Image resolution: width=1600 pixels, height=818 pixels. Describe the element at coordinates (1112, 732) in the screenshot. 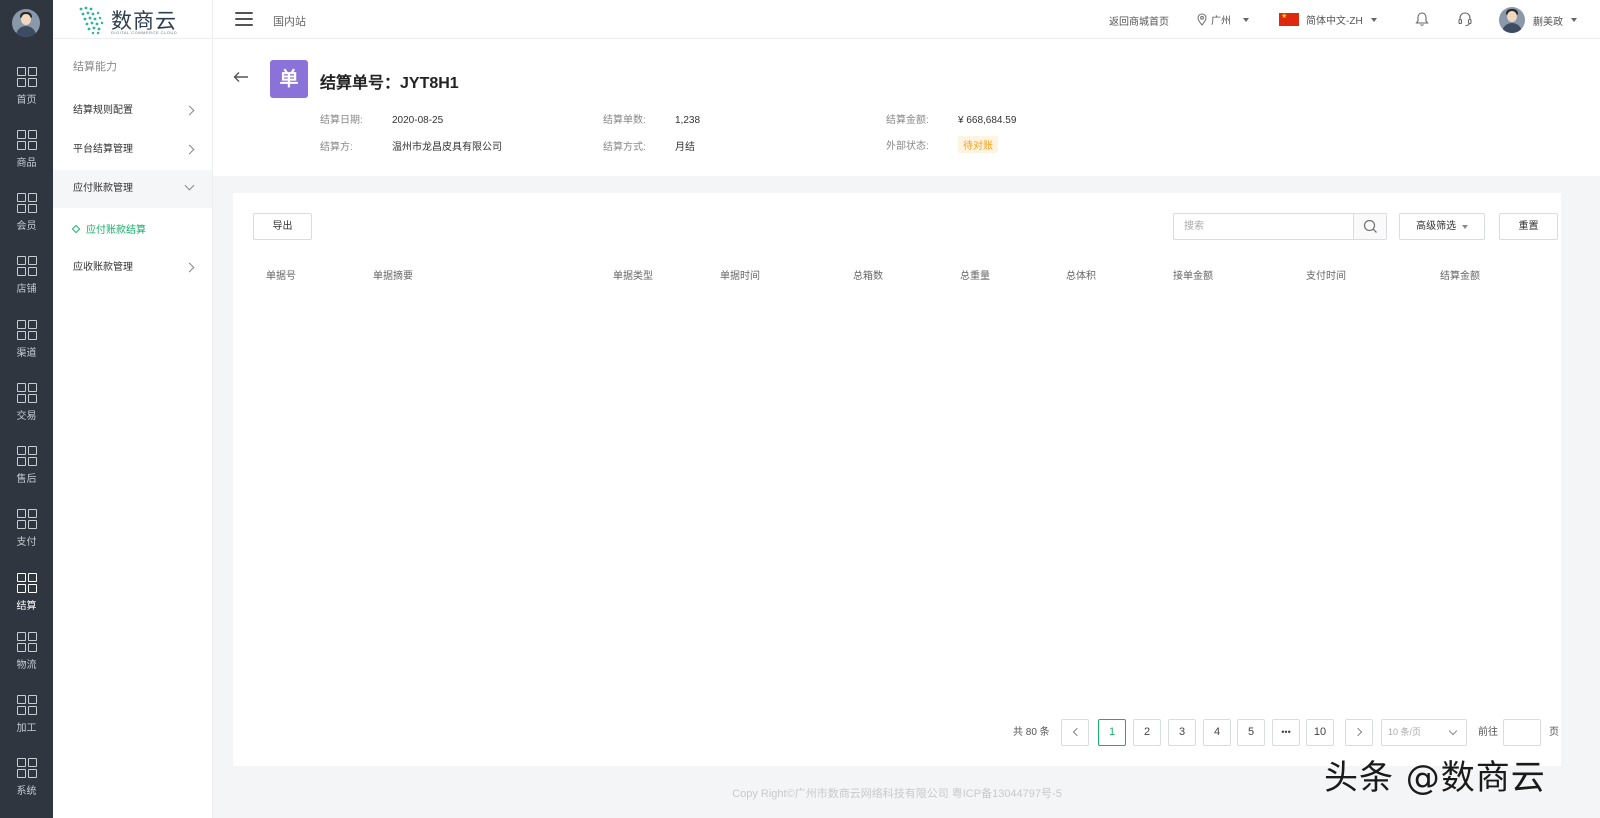

I see `page-button: 1` at that location.